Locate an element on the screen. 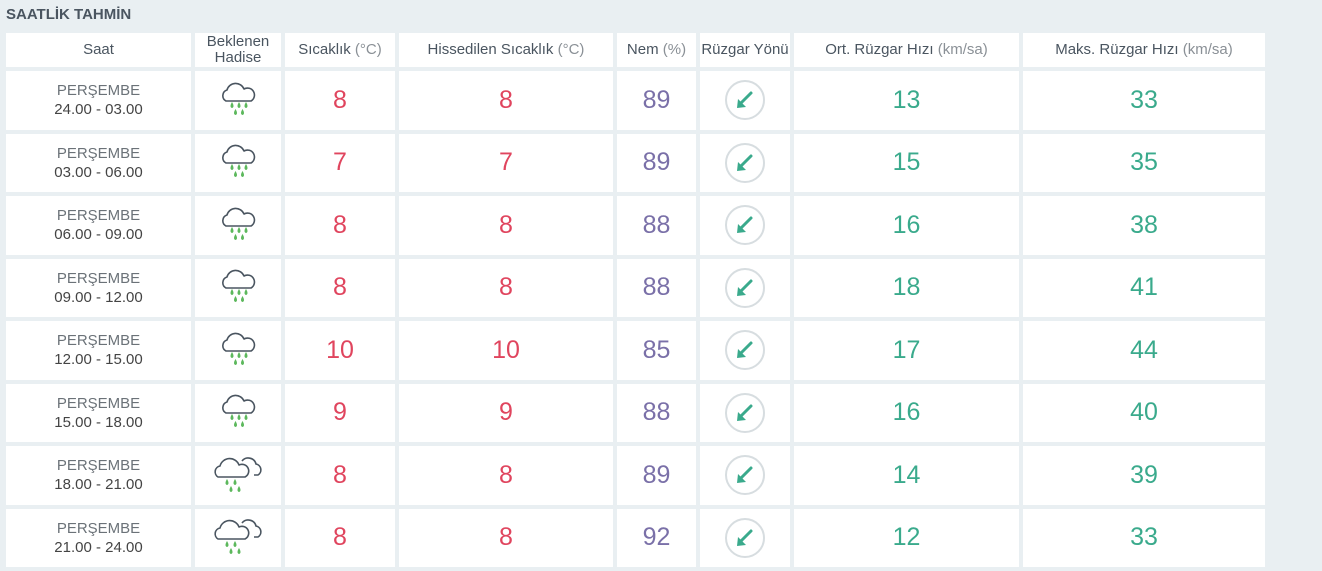 This screenshot has width=1322, height=571. cell-saat: PERŞEMBE 06.00 - 09.00 is located at coordinates (98, 225).